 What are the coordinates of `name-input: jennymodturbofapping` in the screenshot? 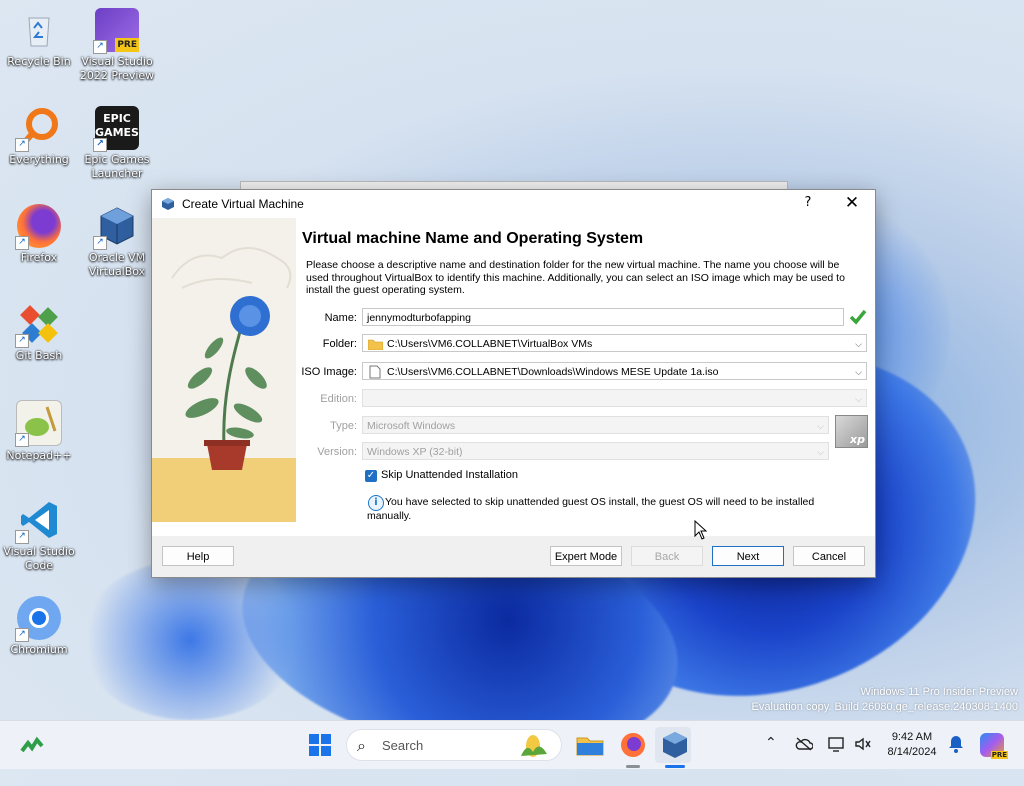 It's located at (603, 317).